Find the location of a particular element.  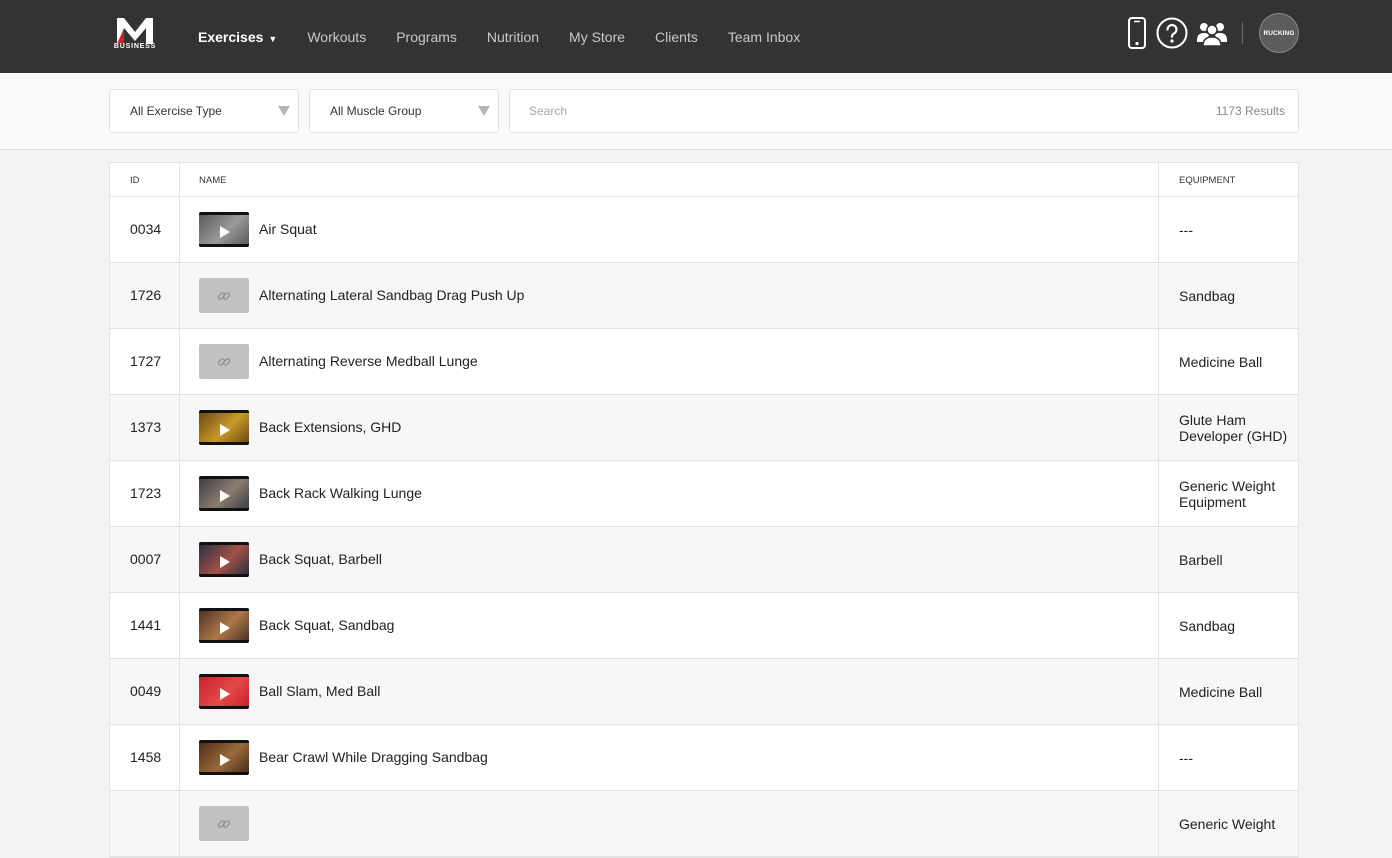

exercise-name: Air Squat is located at coordinates (288, 229).